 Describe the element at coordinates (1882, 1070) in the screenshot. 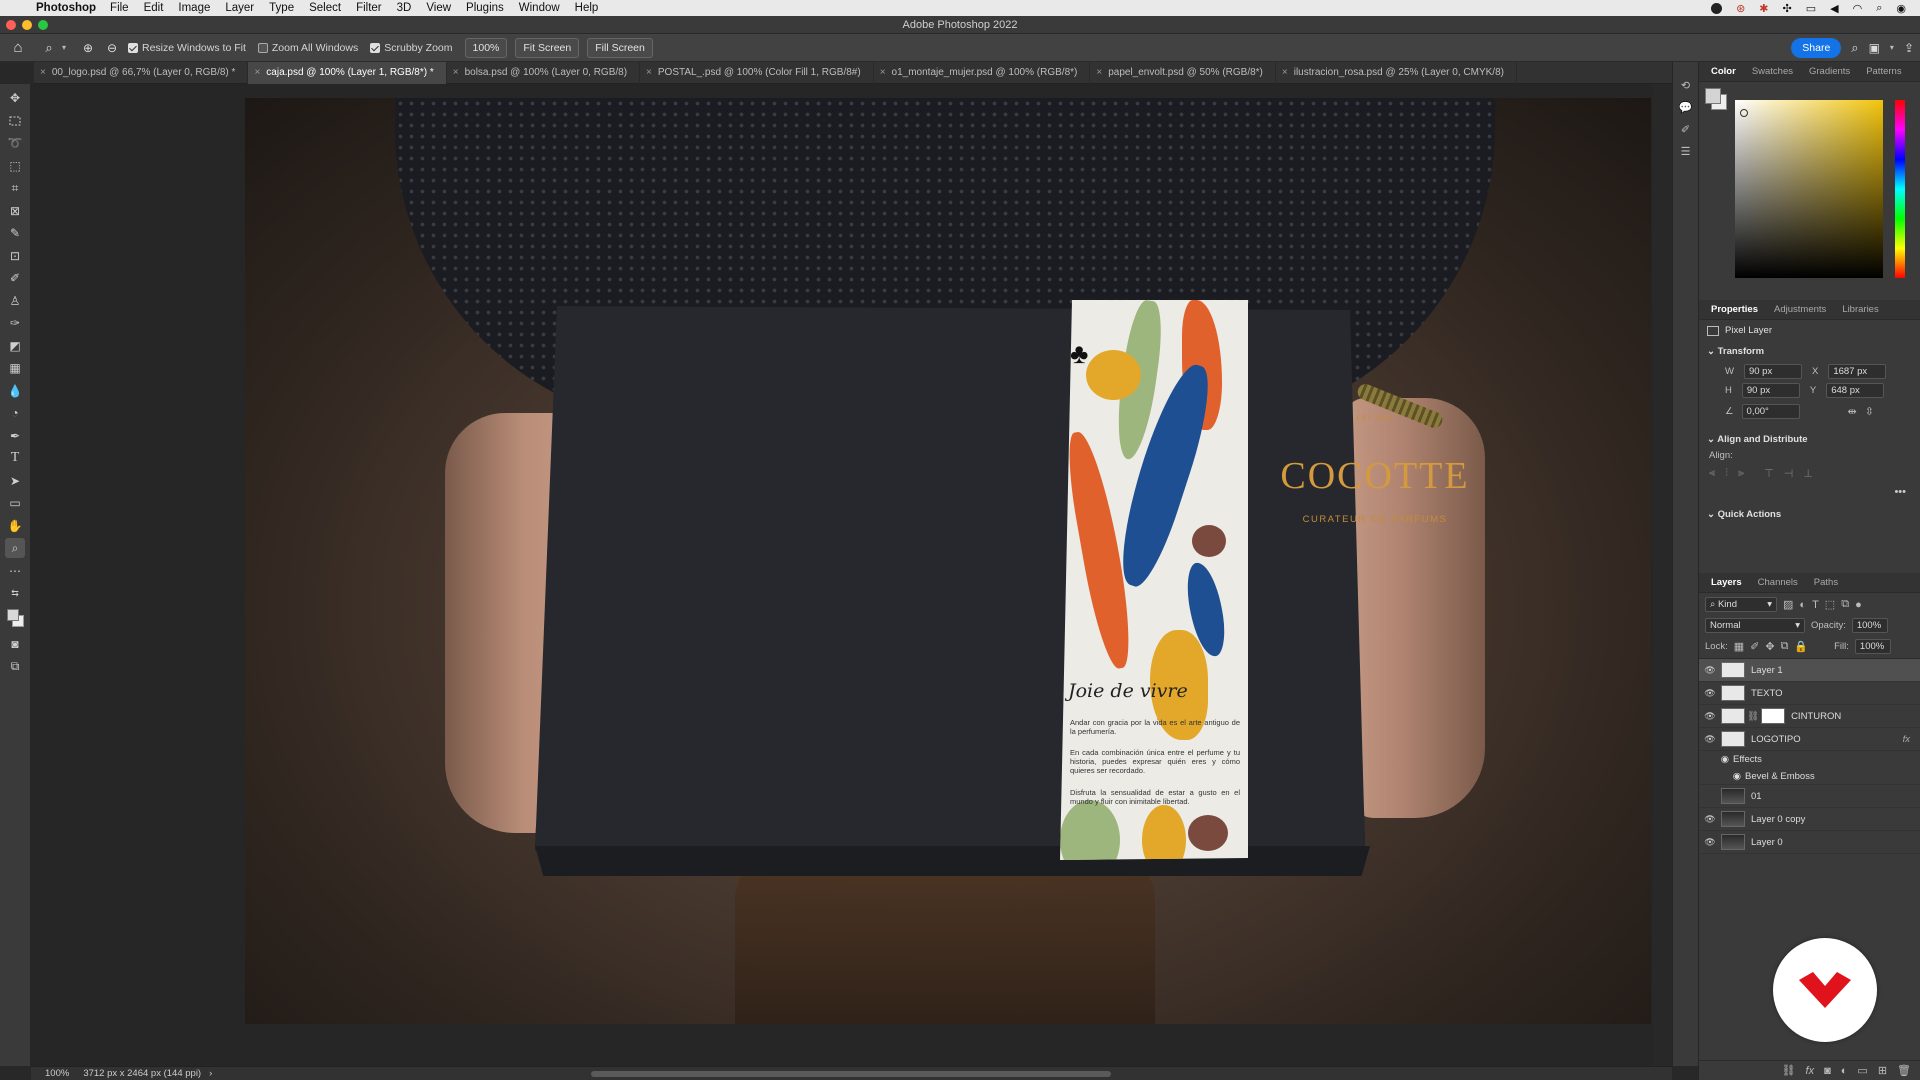

I see `new-layer-icon: ⊞` at that location.